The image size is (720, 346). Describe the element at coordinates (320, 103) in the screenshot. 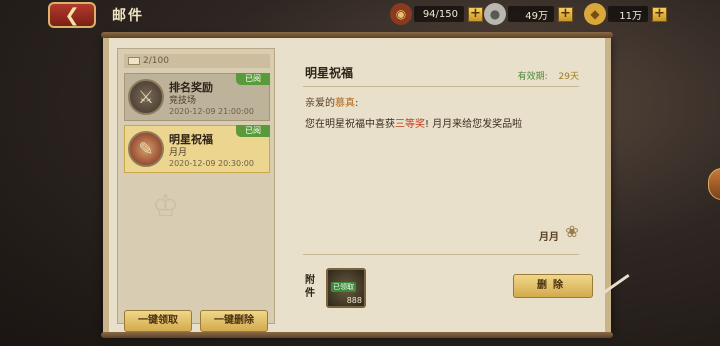

I see `greeting-prefix: 亲爱的` at that location.